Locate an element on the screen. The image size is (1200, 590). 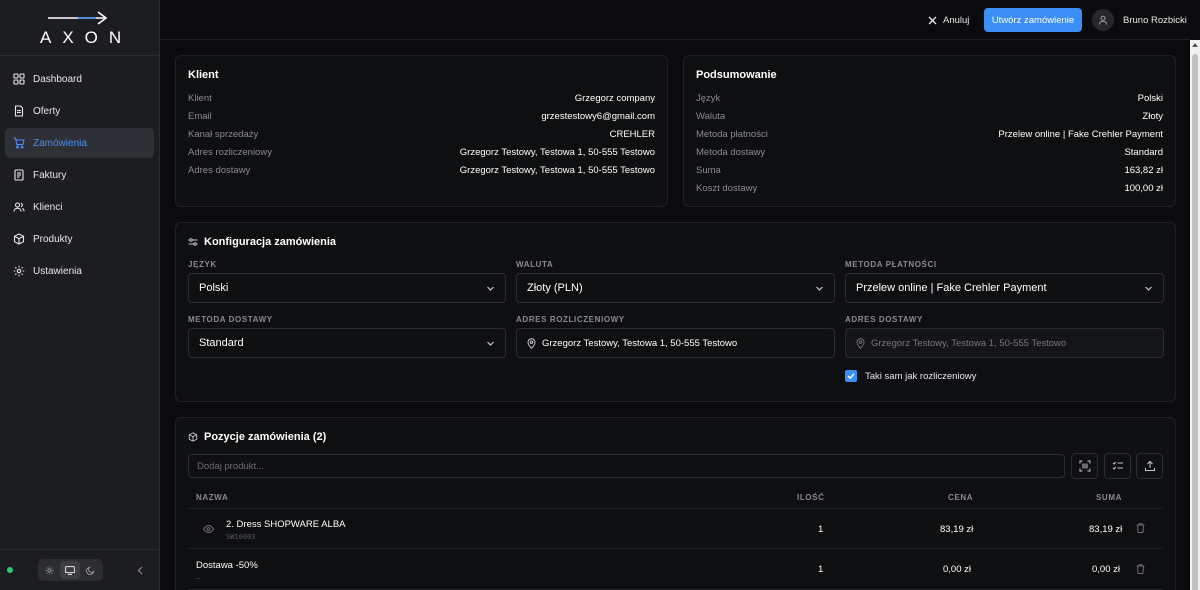
cancel-button: Anuluj is located at coordinates (948, 20).